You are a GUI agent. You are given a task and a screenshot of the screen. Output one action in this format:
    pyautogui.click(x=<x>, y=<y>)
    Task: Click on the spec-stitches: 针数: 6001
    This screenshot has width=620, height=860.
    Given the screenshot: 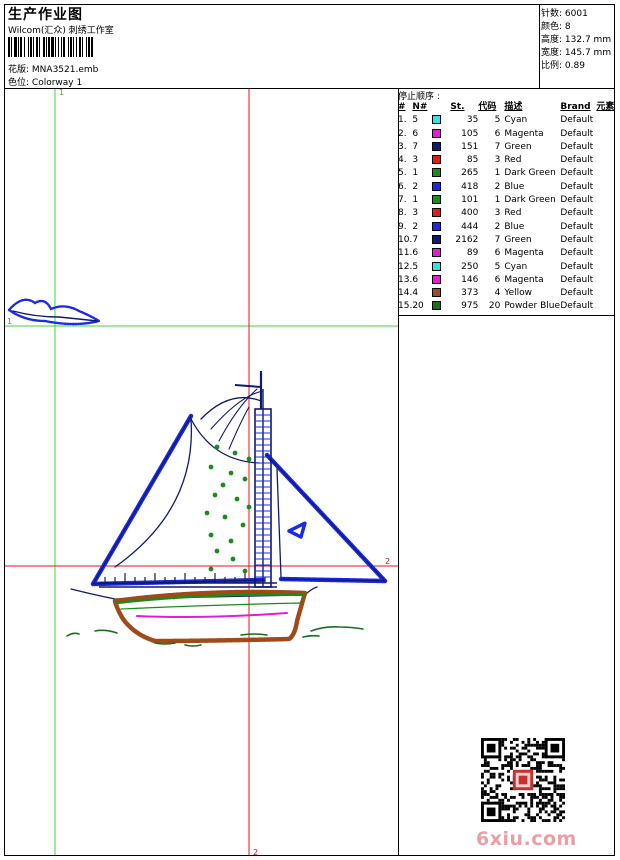 What is the action you would take?
    pyautogui.click(x=564, y=12)
    